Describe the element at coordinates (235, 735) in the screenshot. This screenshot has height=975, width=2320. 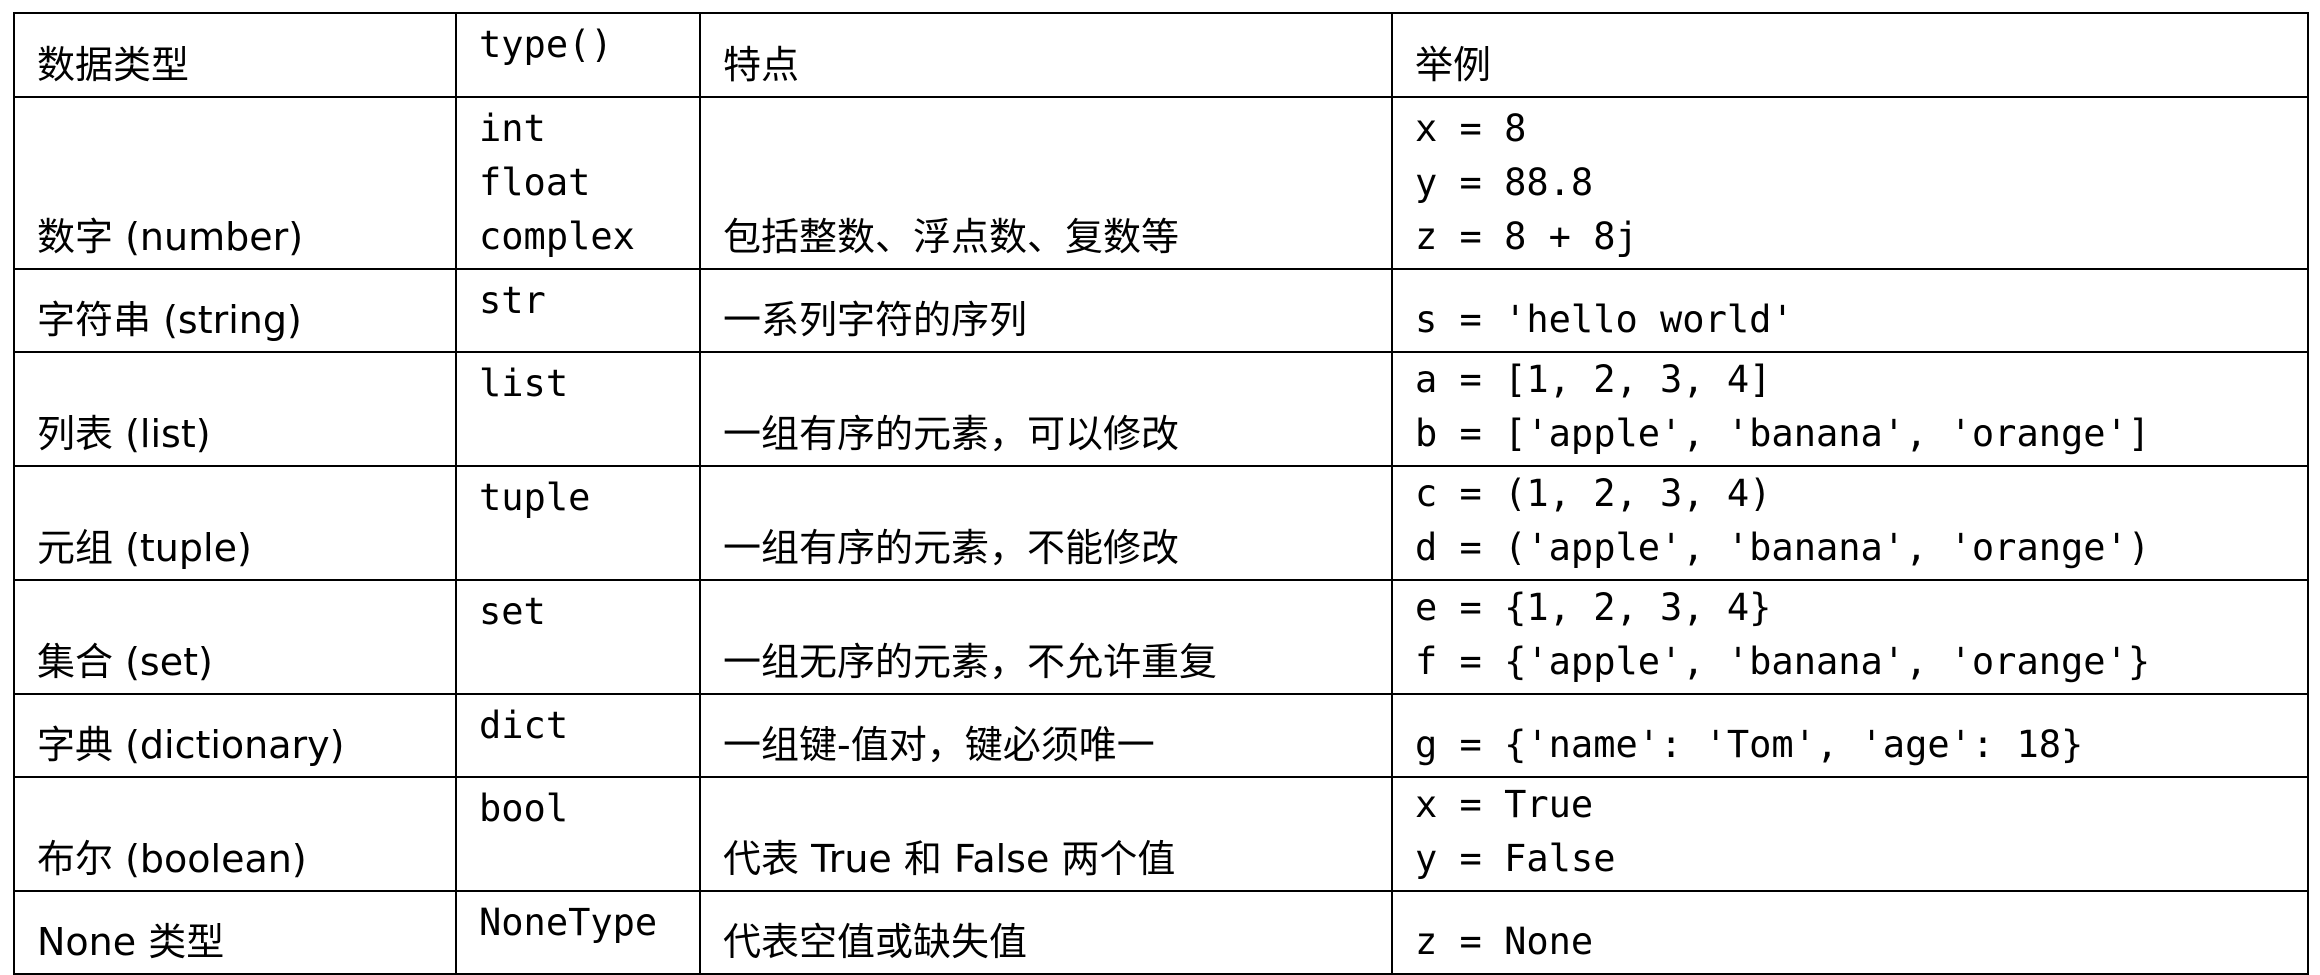
I see `type-name-cell: 字典 (dictionary)` at that location.